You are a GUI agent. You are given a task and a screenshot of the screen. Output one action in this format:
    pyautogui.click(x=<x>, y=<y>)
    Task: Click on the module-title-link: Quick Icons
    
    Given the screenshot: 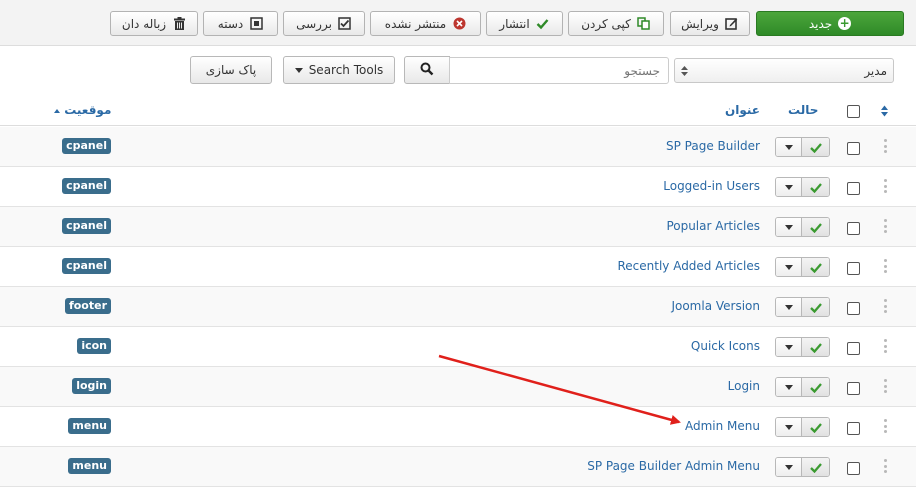 What is the action you would take?
    pyautogui.click(x=725, y=346)
    